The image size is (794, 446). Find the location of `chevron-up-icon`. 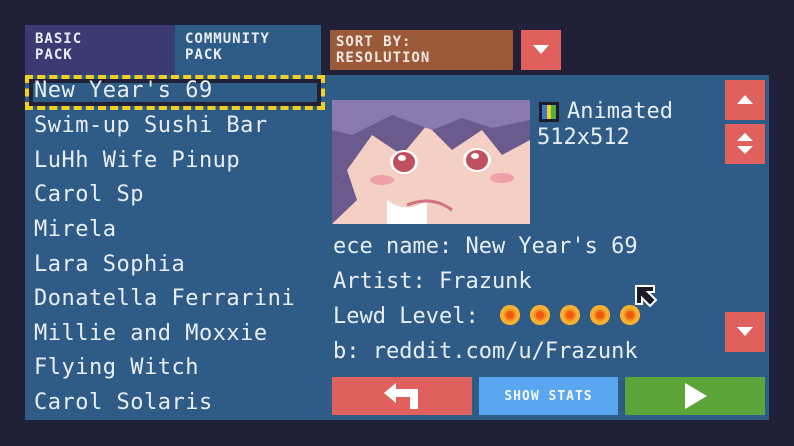

chevron-up-icon is located at coordinates (745, 99).